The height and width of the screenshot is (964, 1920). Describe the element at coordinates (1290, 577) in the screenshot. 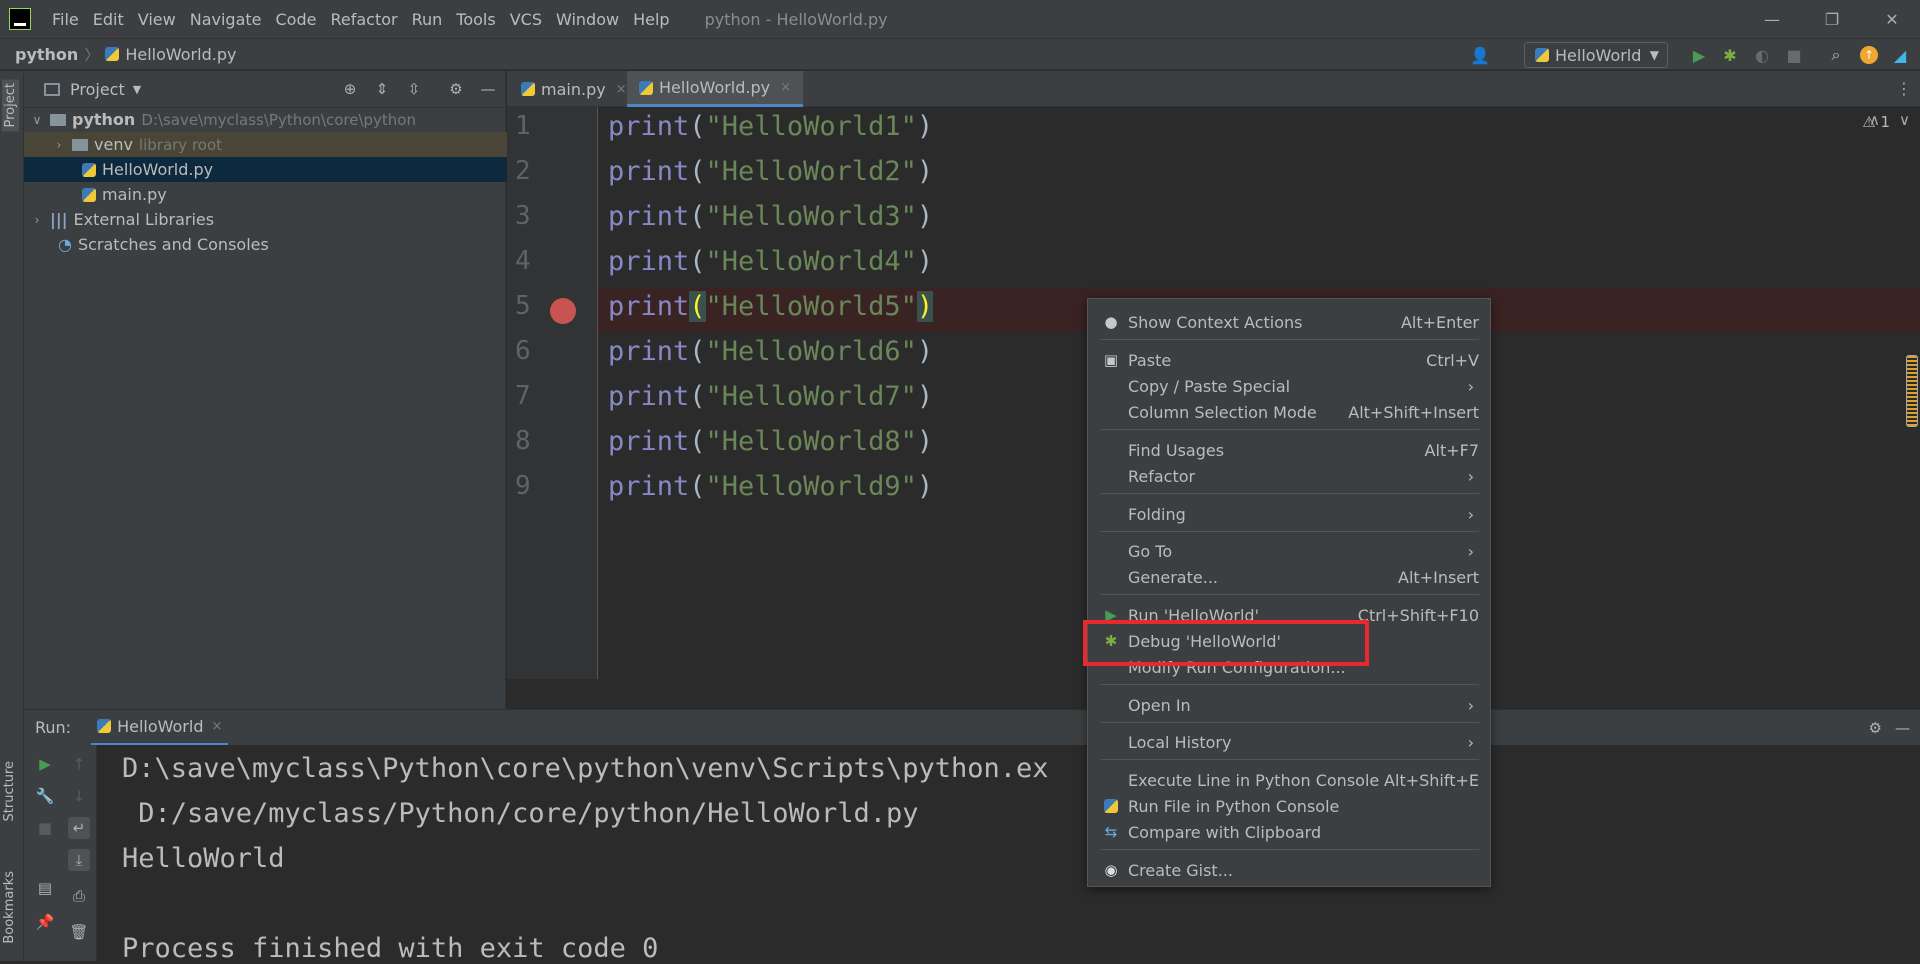

I see `menu-generate: Generate... Alt+Insert` at that location.